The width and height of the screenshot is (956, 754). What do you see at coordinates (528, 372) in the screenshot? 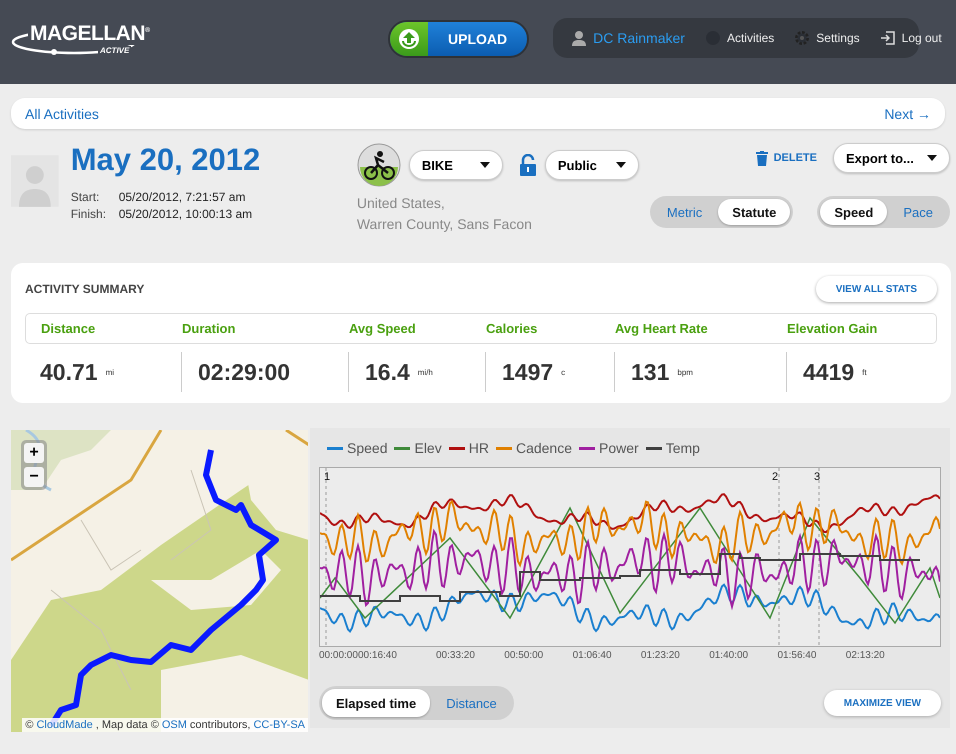
I see `stat-value: 1497` at bounding box center [528, 372].